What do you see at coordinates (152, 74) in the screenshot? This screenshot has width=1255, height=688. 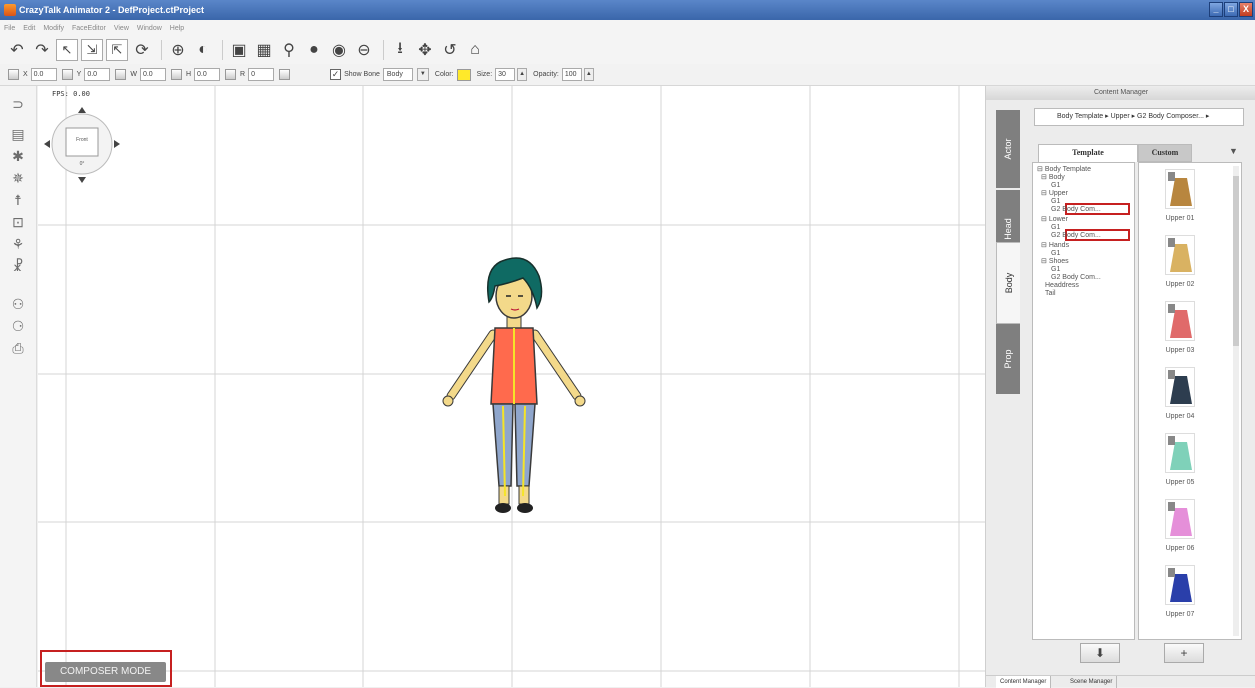 I see `w-input: 0.0` at bounding box center [152, 74].